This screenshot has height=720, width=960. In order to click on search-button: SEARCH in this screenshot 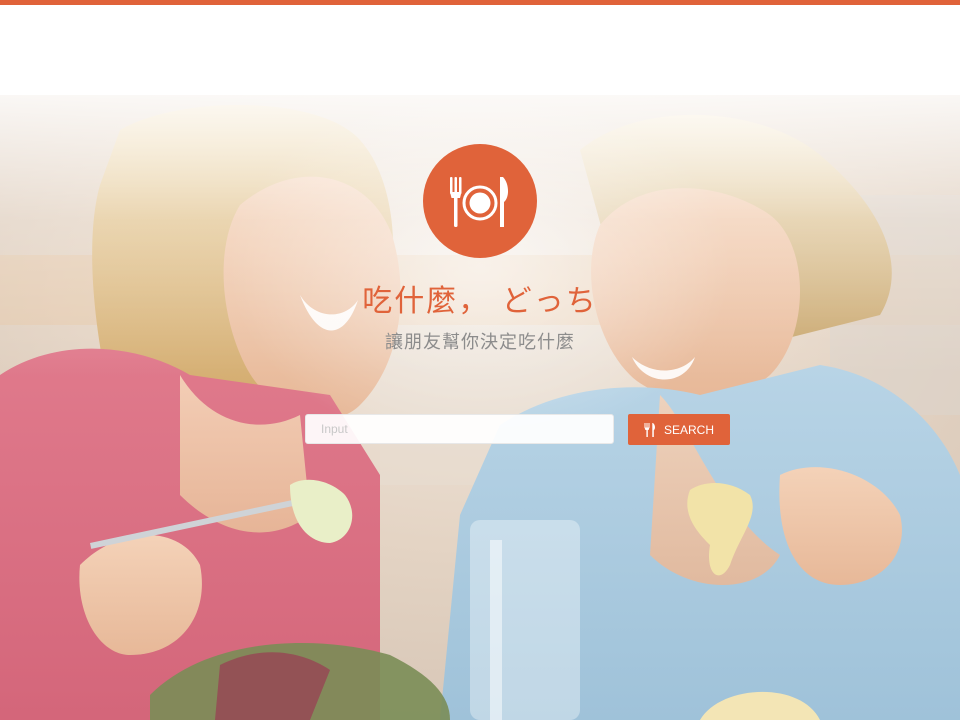, I will do `click(679, 429)`.